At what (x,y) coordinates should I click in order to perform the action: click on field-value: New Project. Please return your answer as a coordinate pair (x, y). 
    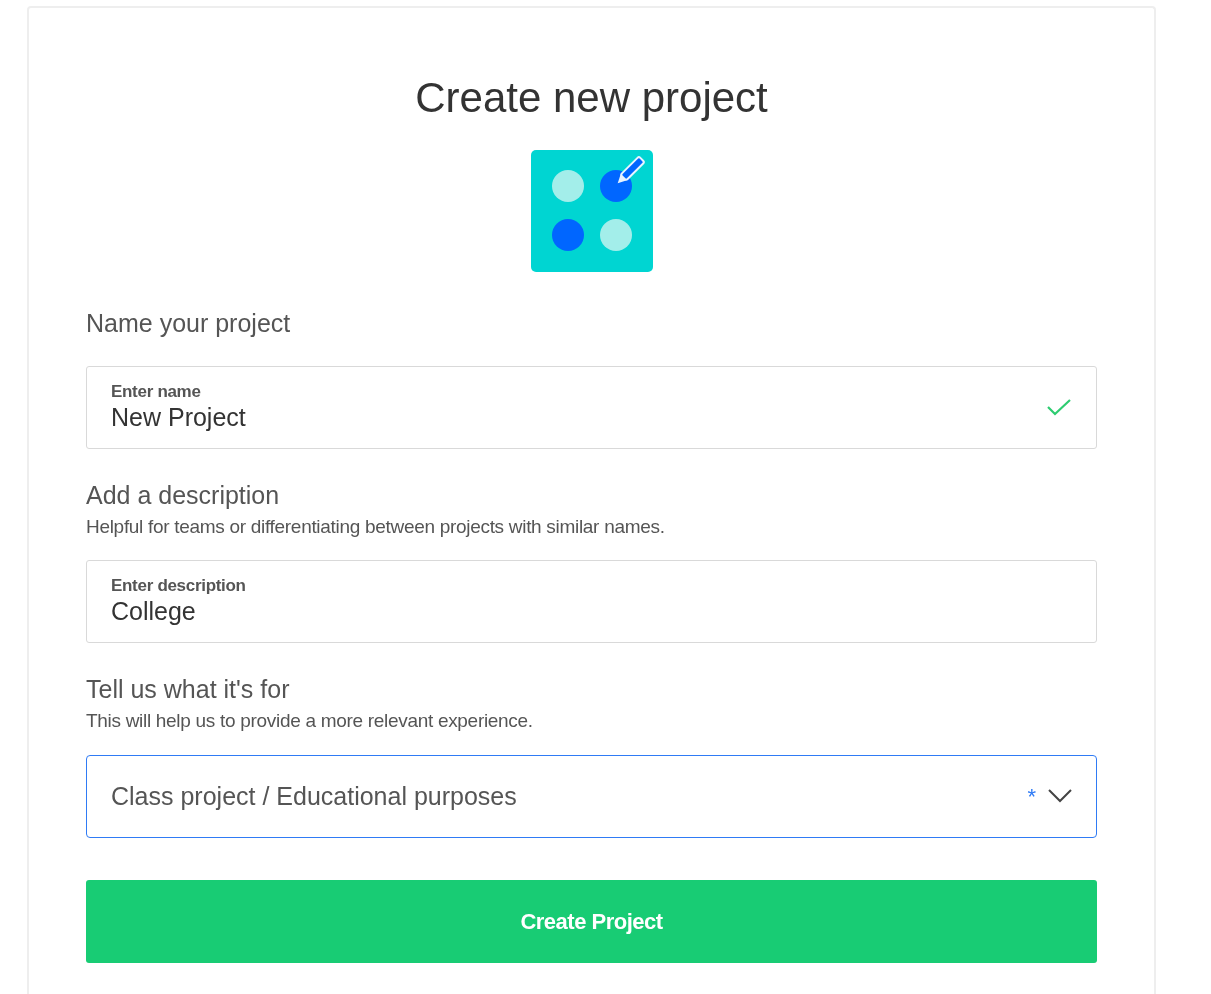
    Looking at the image, I should click on (179, 418).